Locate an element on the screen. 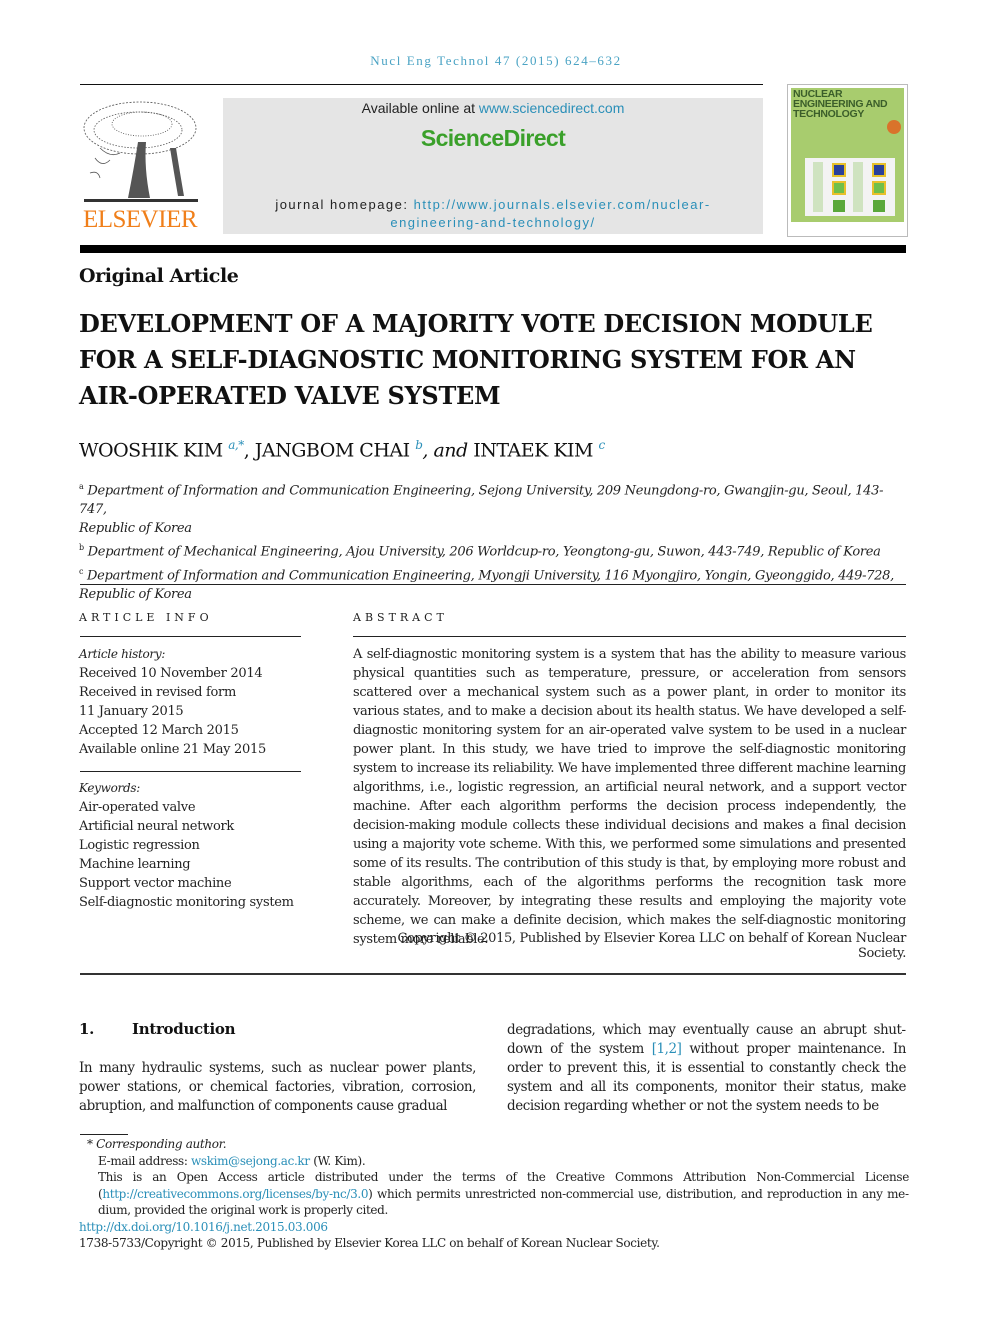 The image size is (992, 1323). author-name: INTAEK KIM is located at coordinates (533, 450).